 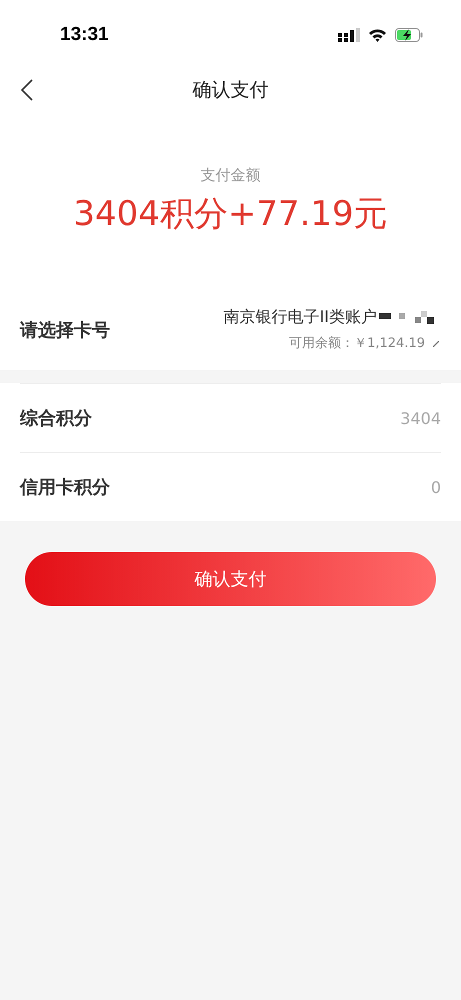 I want to click on confirm-pay-button: 确认支付, so click(x=230, y=579).